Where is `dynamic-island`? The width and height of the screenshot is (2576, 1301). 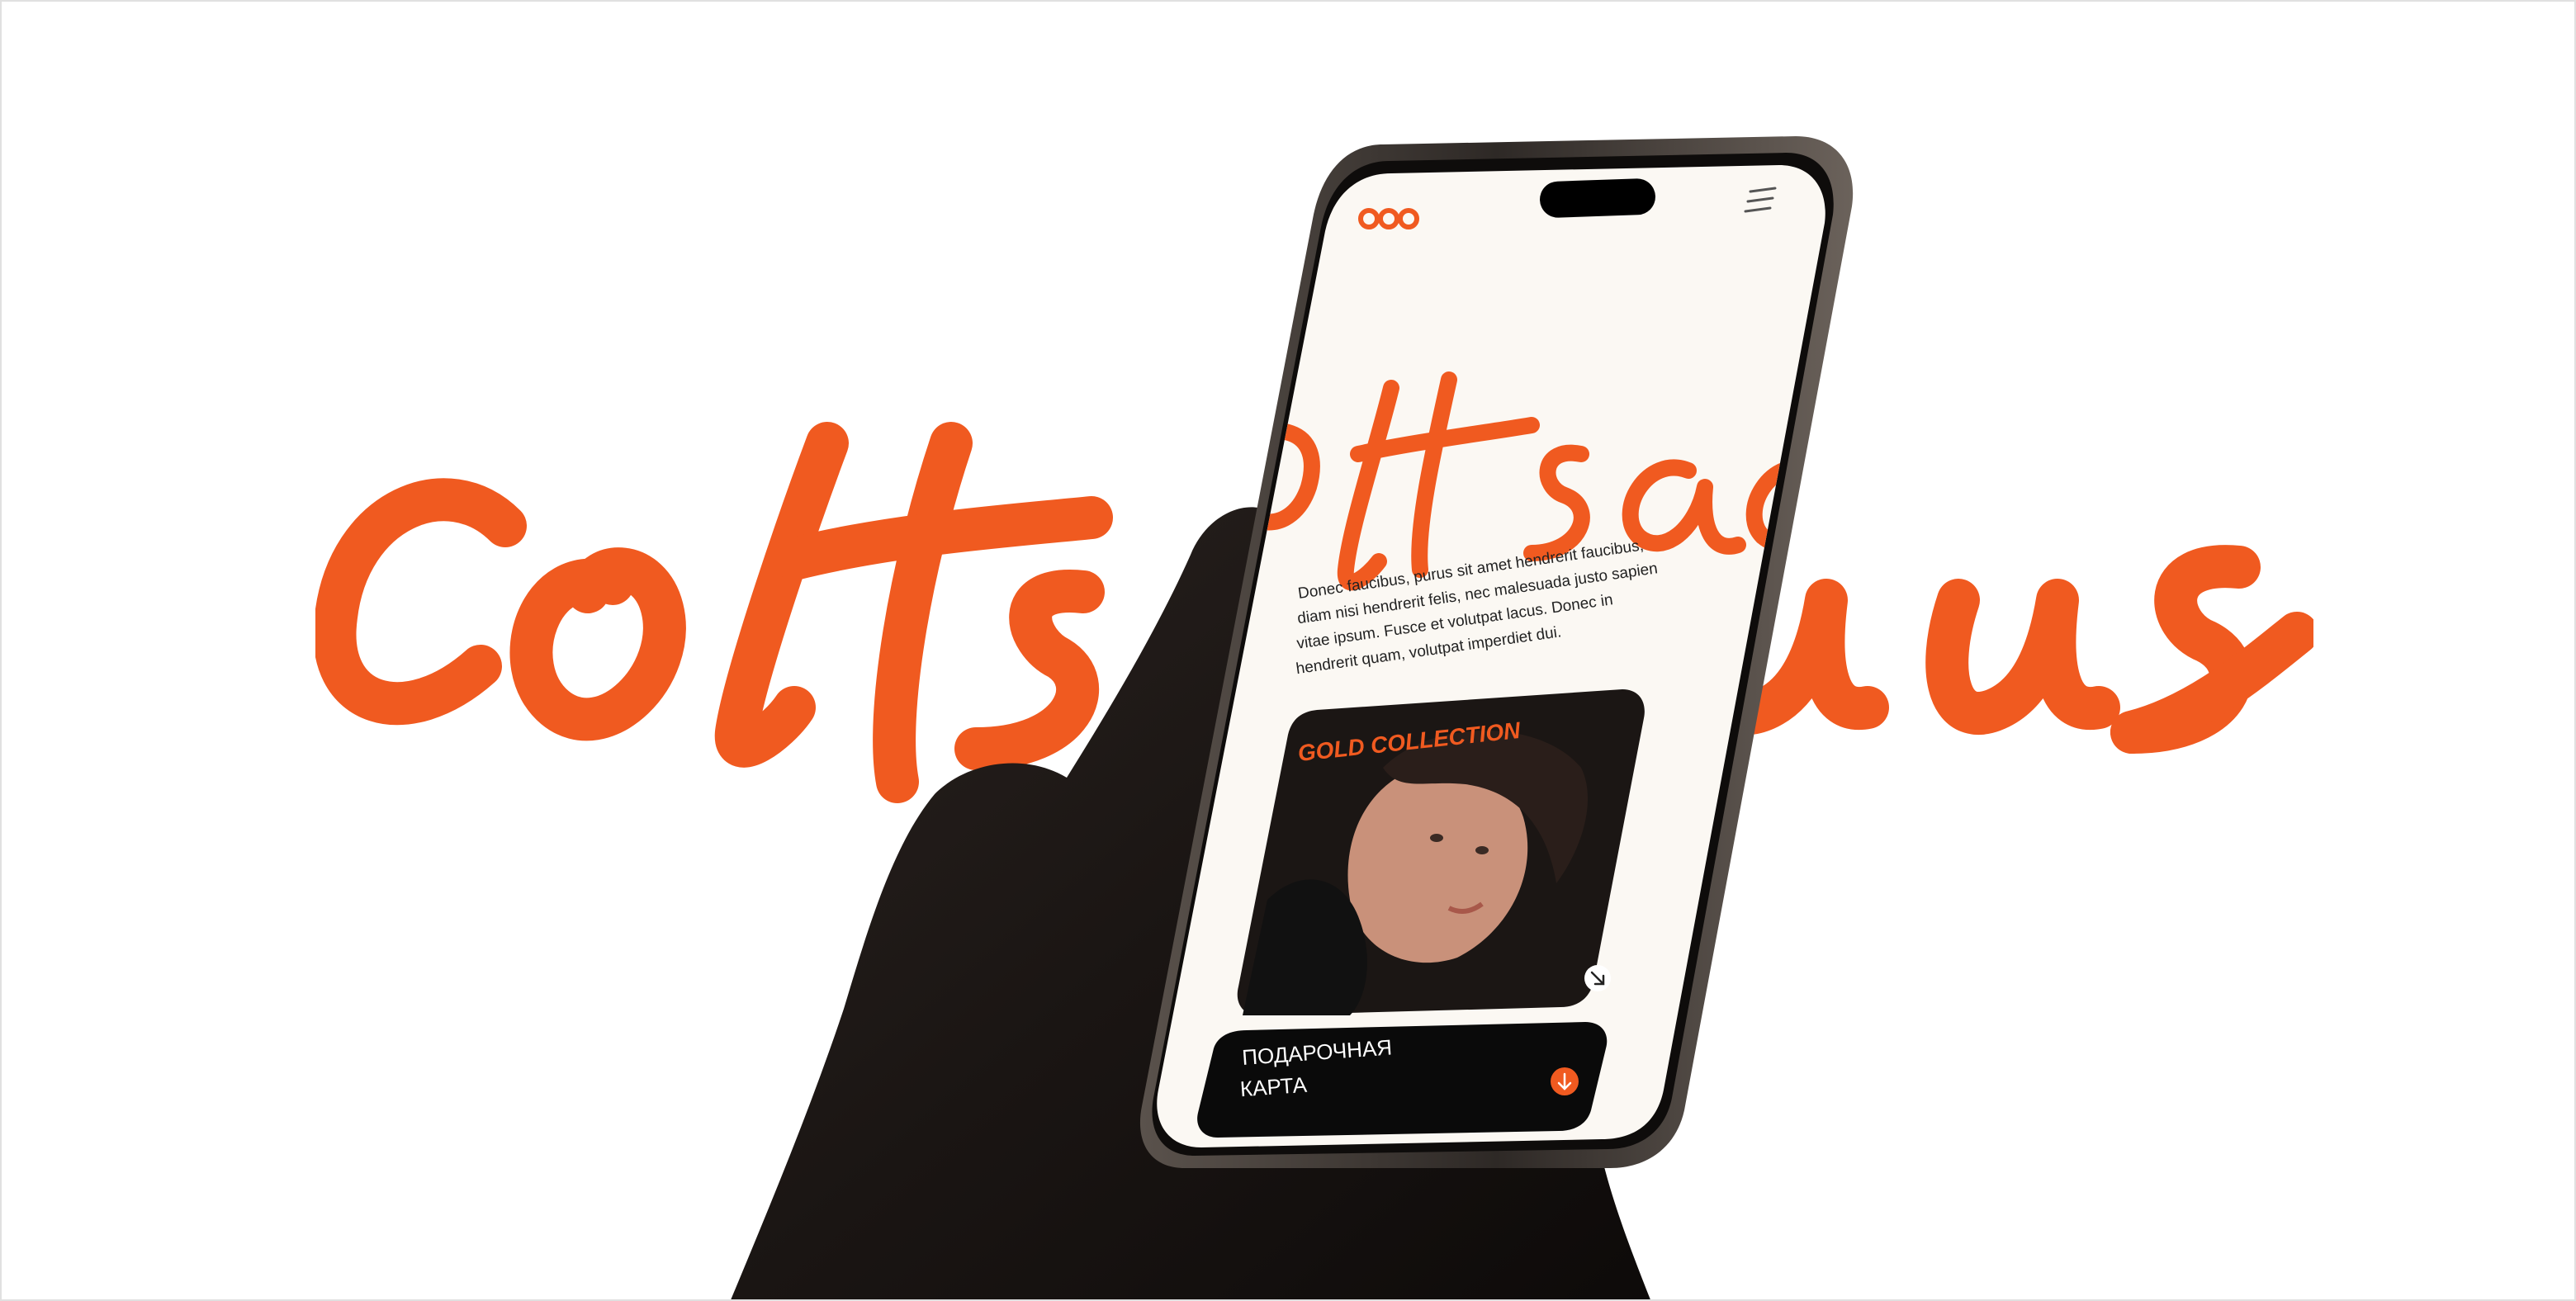
dynamic-island is located at coordinates (1597, 198).